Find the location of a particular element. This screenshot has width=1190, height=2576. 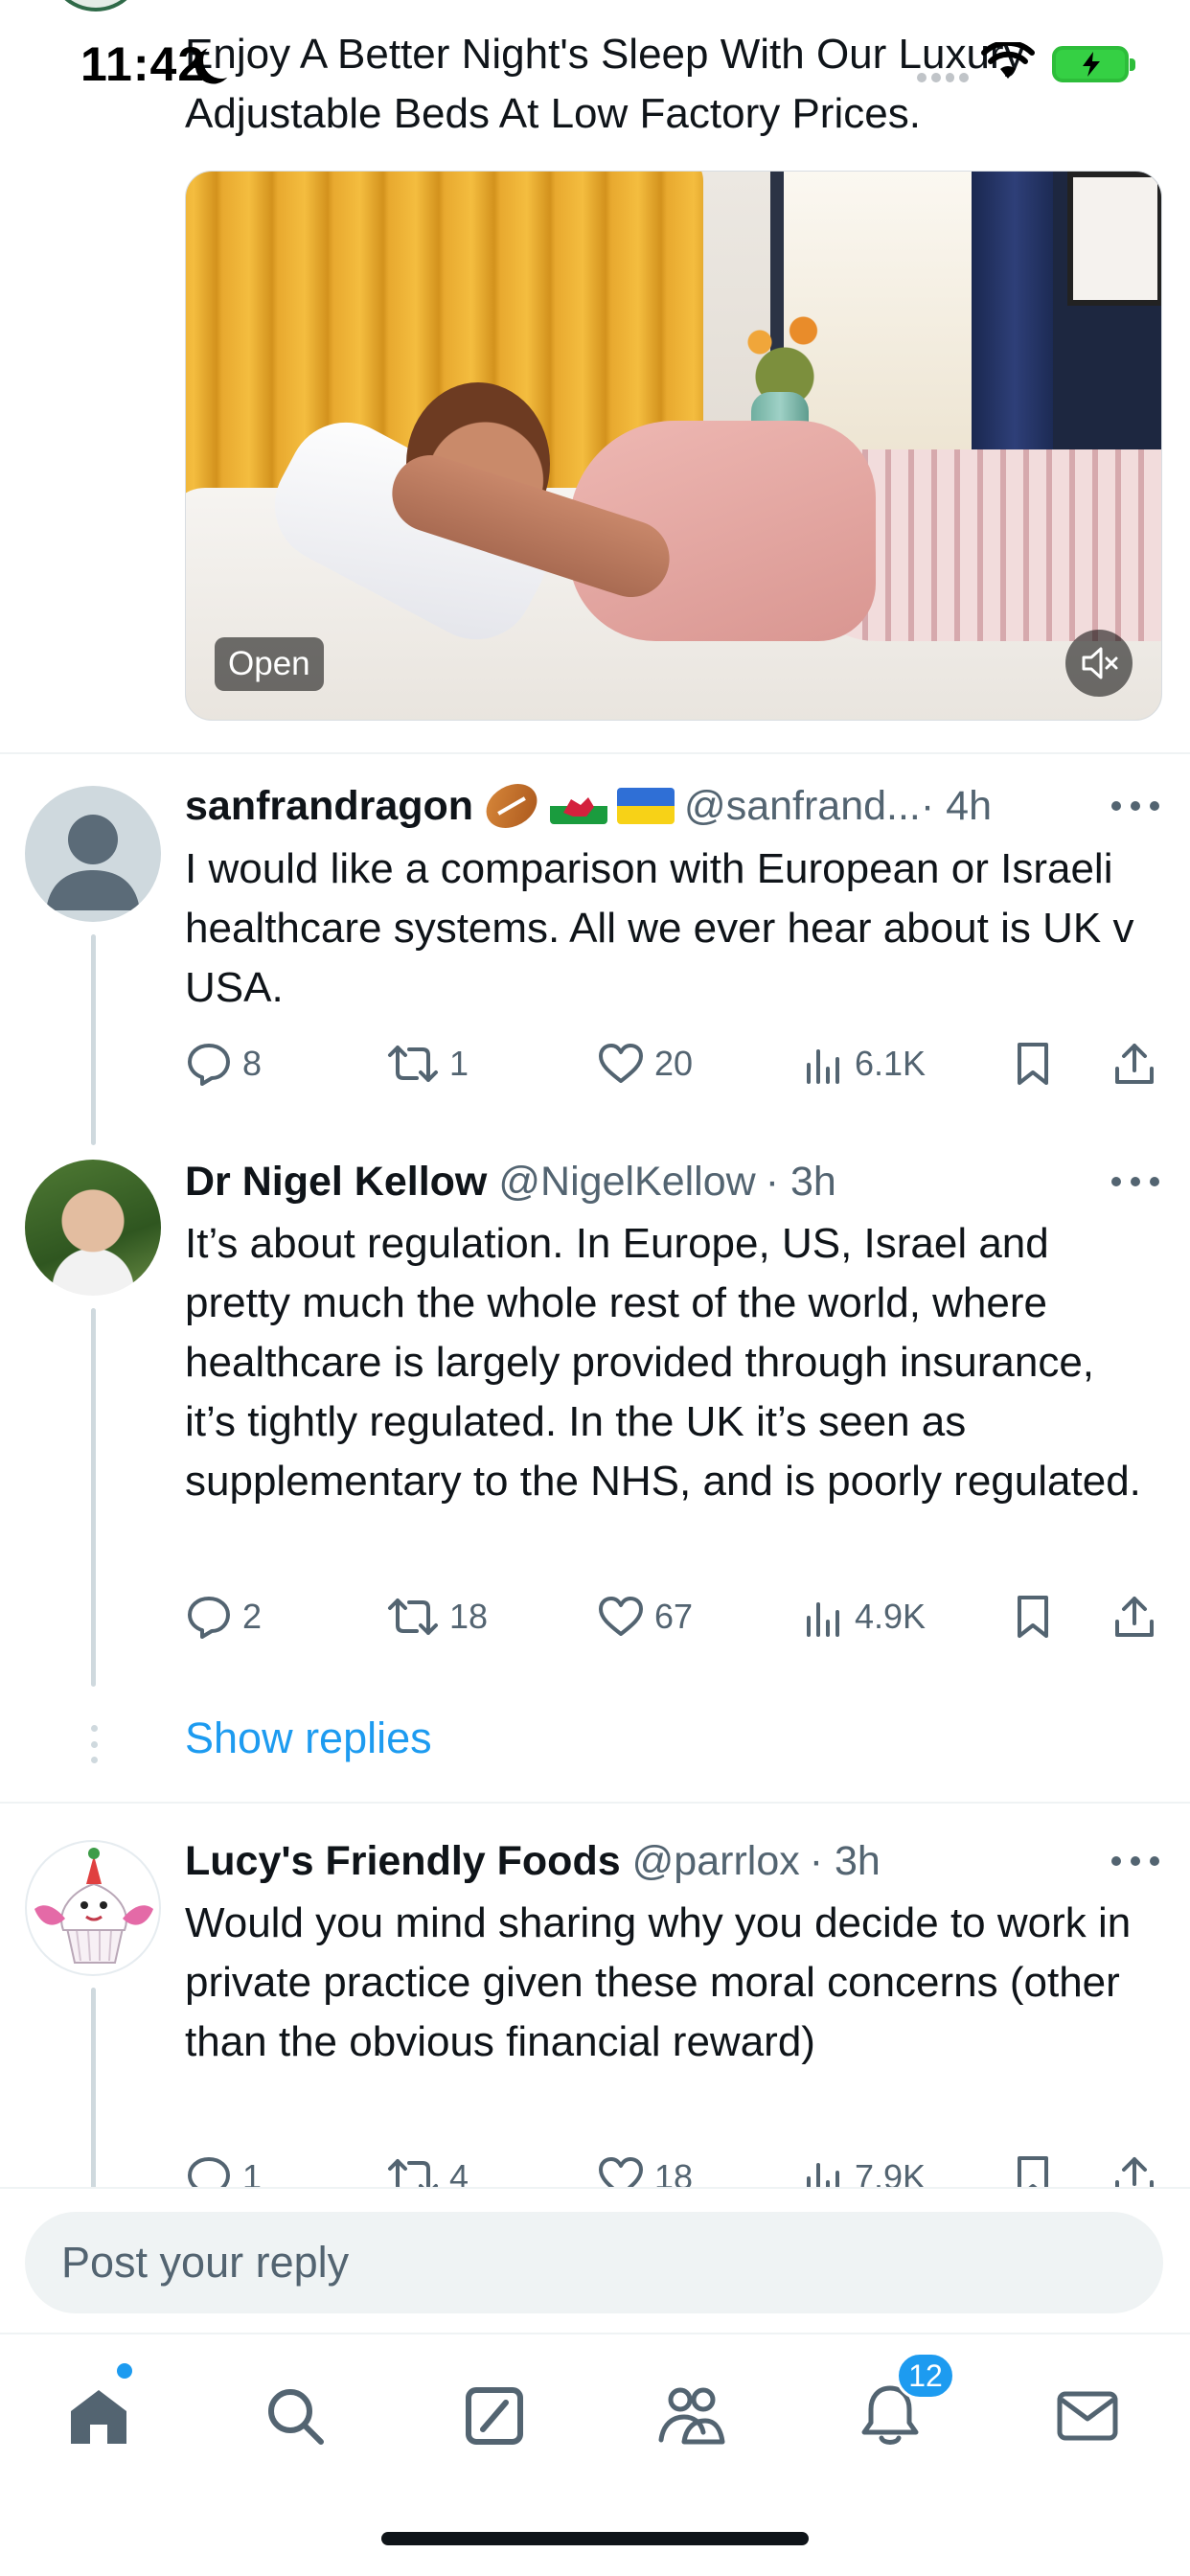

tweet-header: Dr Nigel Kellow @NigelKellow · 3h is located at coordinates (511, 1181).